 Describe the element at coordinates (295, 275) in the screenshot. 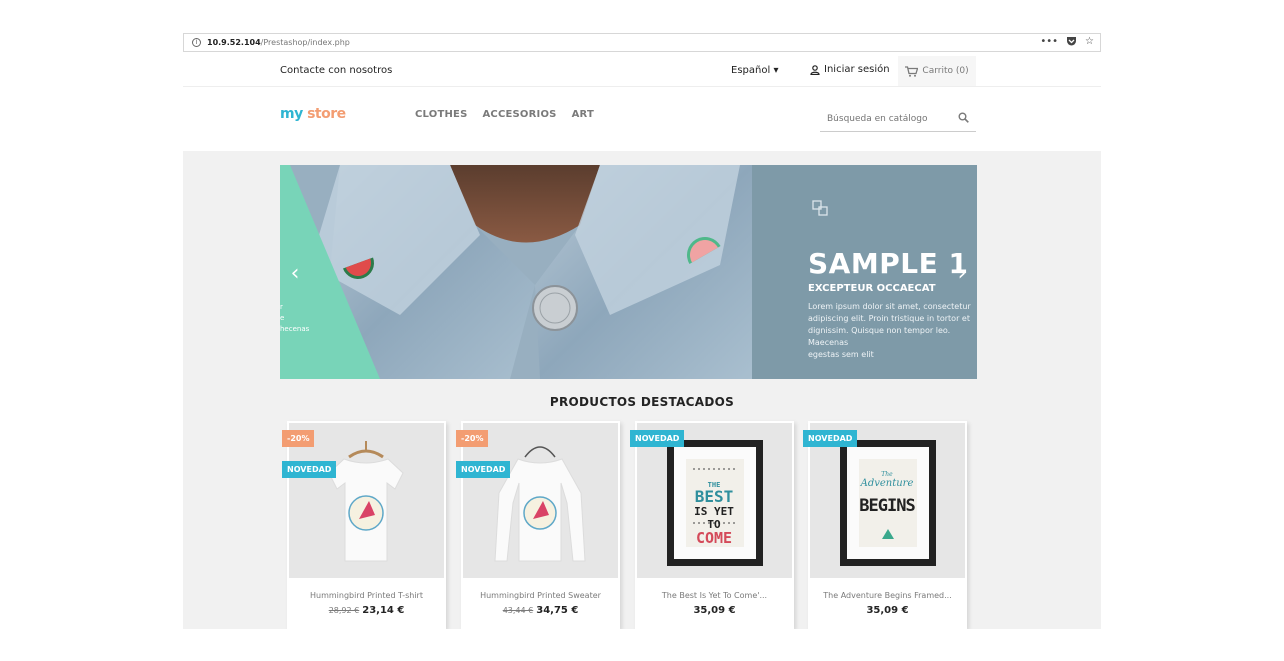

I see `carousel-prev-arrow: ‹` at that location.